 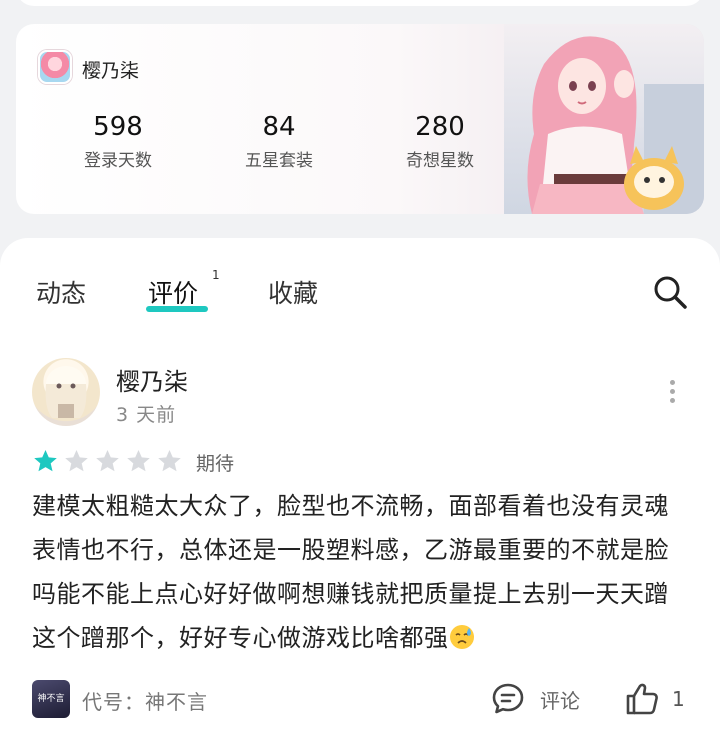 I want to click on stat-fantasy-stars: 280 奇想星数, so click(x=440, y=141).